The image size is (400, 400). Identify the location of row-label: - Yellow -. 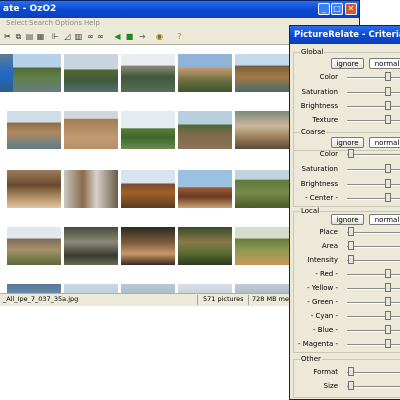
(322, 288).